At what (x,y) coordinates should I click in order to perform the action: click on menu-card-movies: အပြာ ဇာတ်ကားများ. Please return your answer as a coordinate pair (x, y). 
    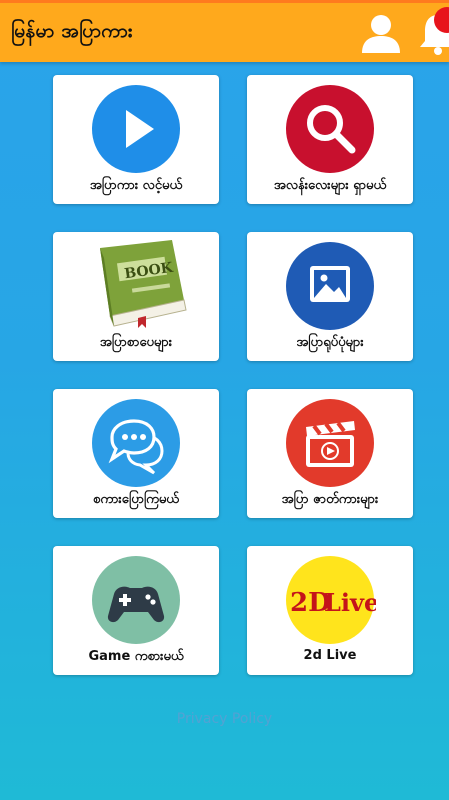
    Looking at the image, I should click on (330, 453).